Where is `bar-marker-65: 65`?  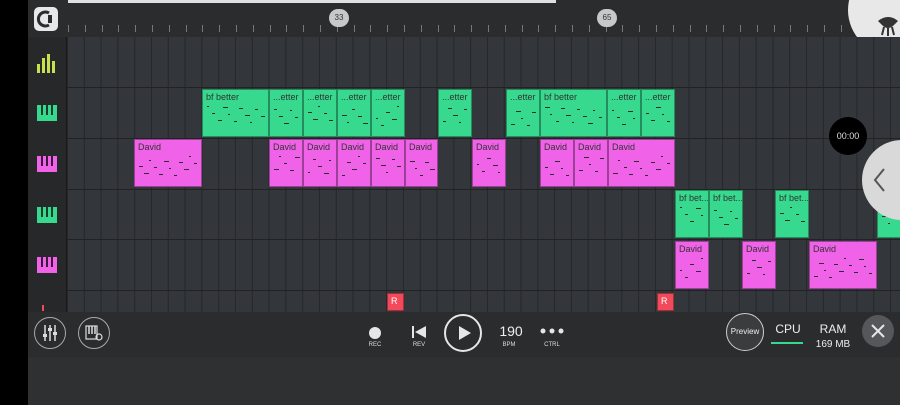 bar-marker-65: 65 is located at coordinates (607, 18).